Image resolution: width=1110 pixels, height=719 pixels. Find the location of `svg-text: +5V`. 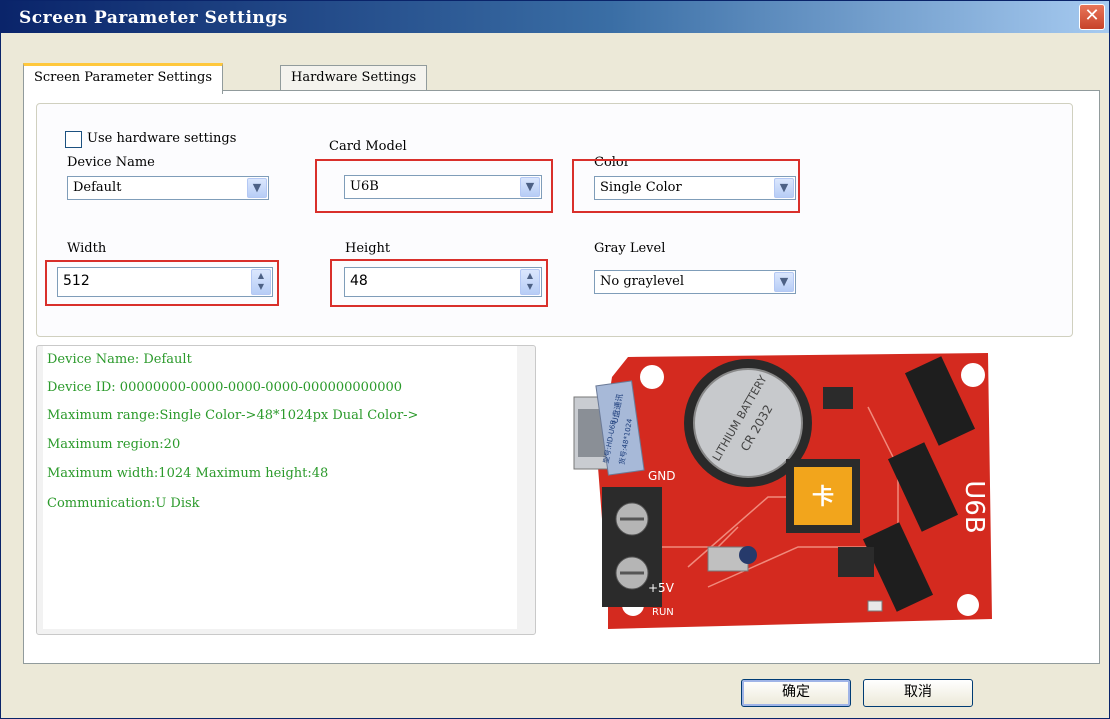

svg-text: +5V is located at coordinates (661, 588).